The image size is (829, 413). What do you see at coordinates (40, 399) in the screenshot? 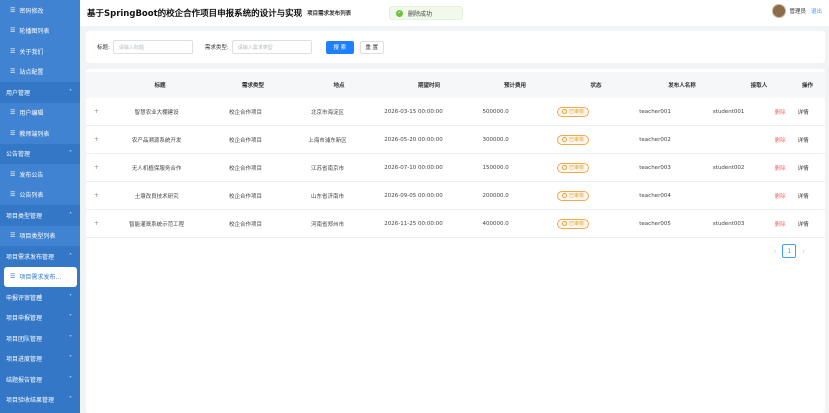
I see `sidebar-item: 项目验收结果管理 ˅` at bounding box center [40, 399].